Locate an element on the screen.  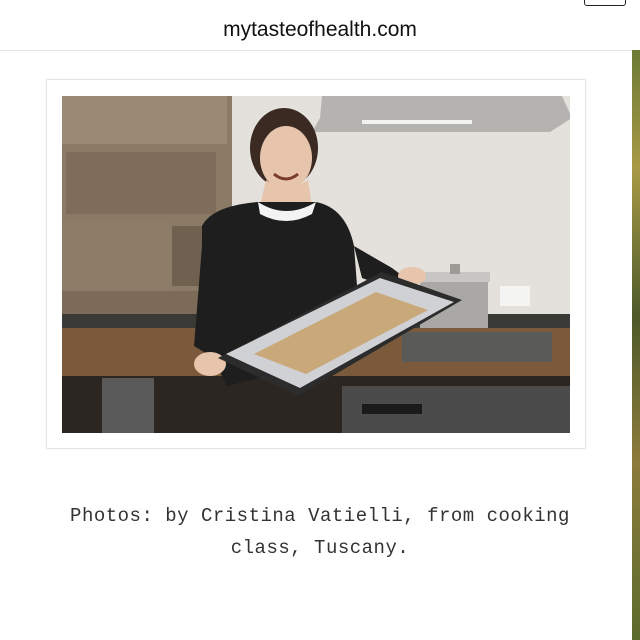
battery-icon is located at coordinates (605, 3).